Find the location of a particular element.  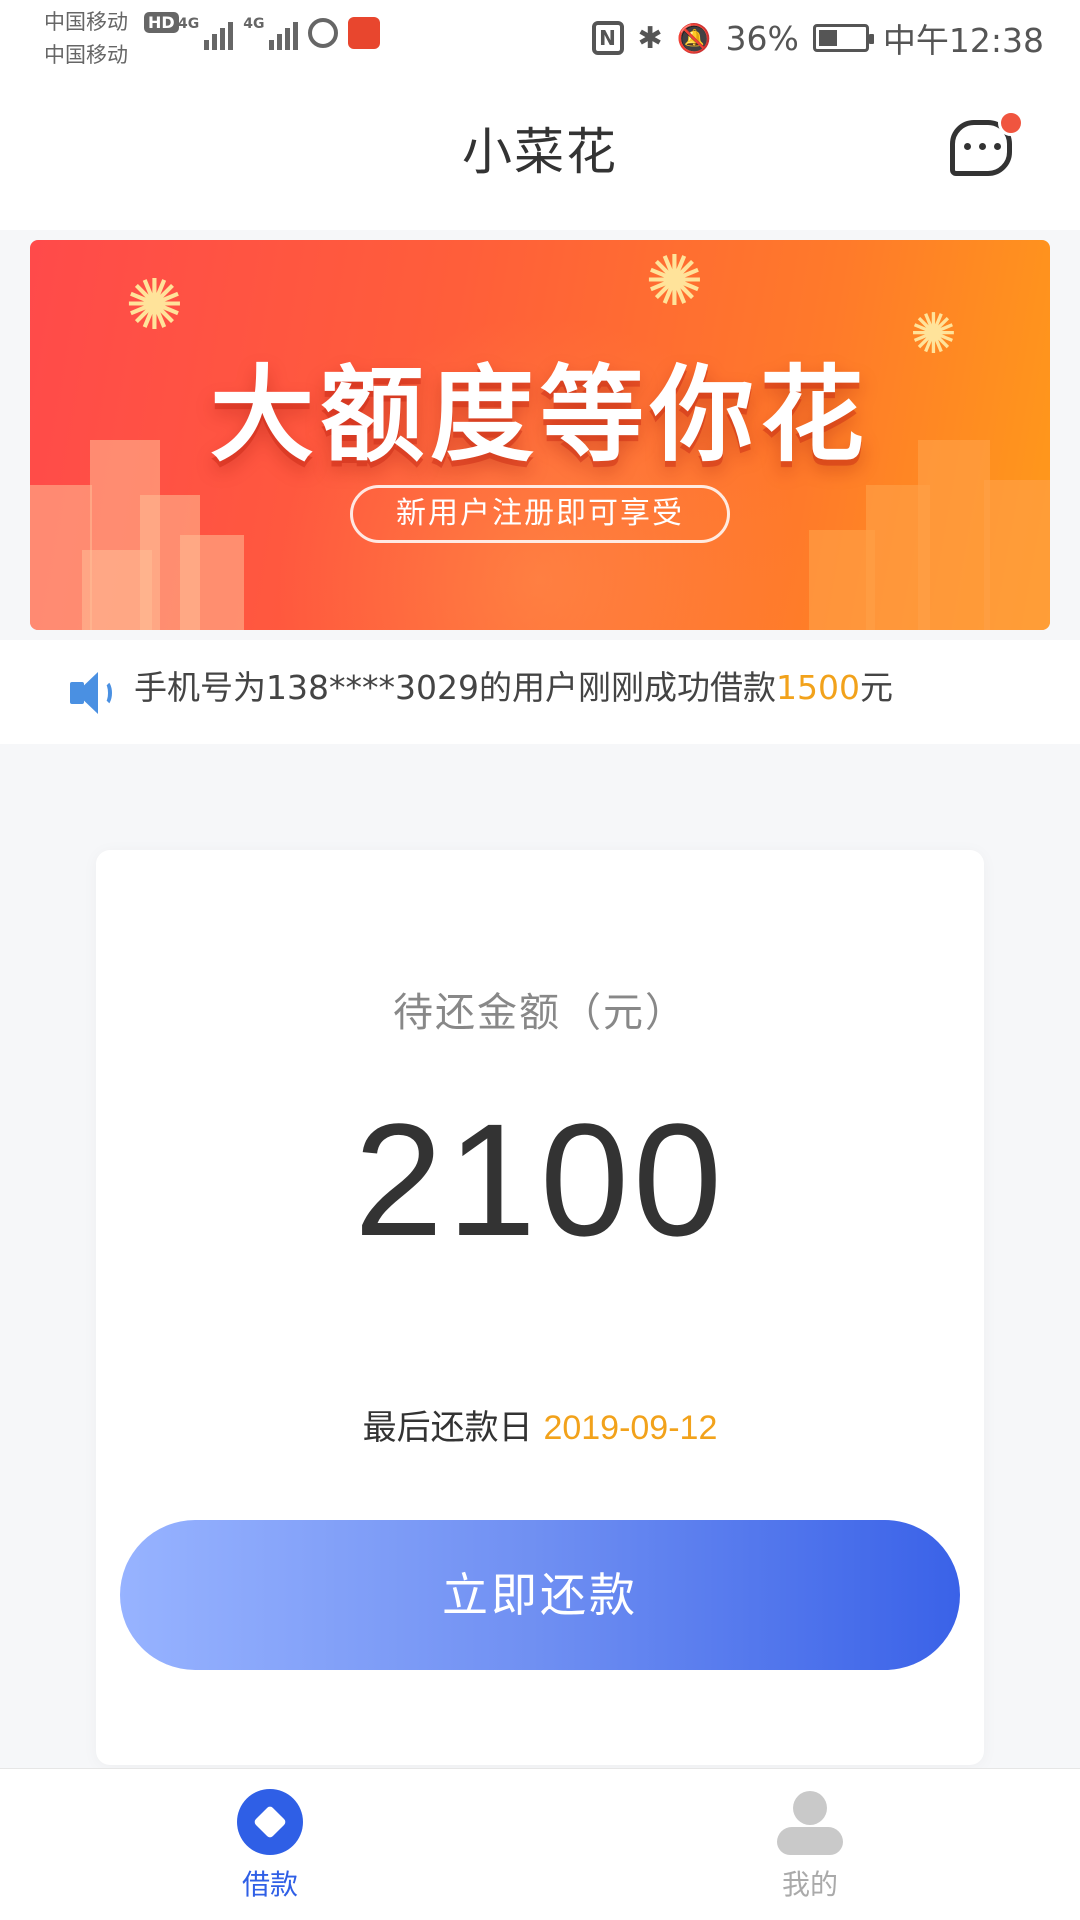

battery-icon is located at coordinates (843, 38).